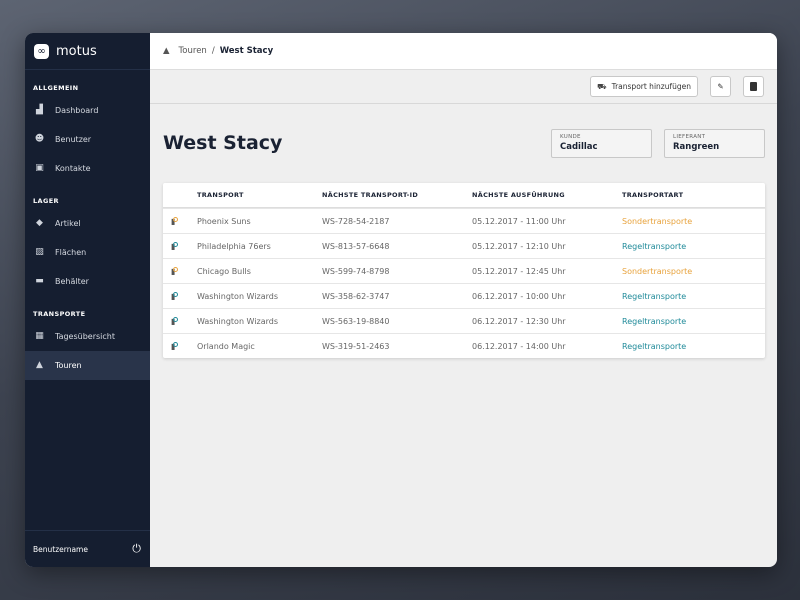 This screenshot has width=800, height=600. What do you see at coordinates (68, 365) in the screenshot?
I see `sidebar-item-label: Touren` at bounding box center [68, 365].